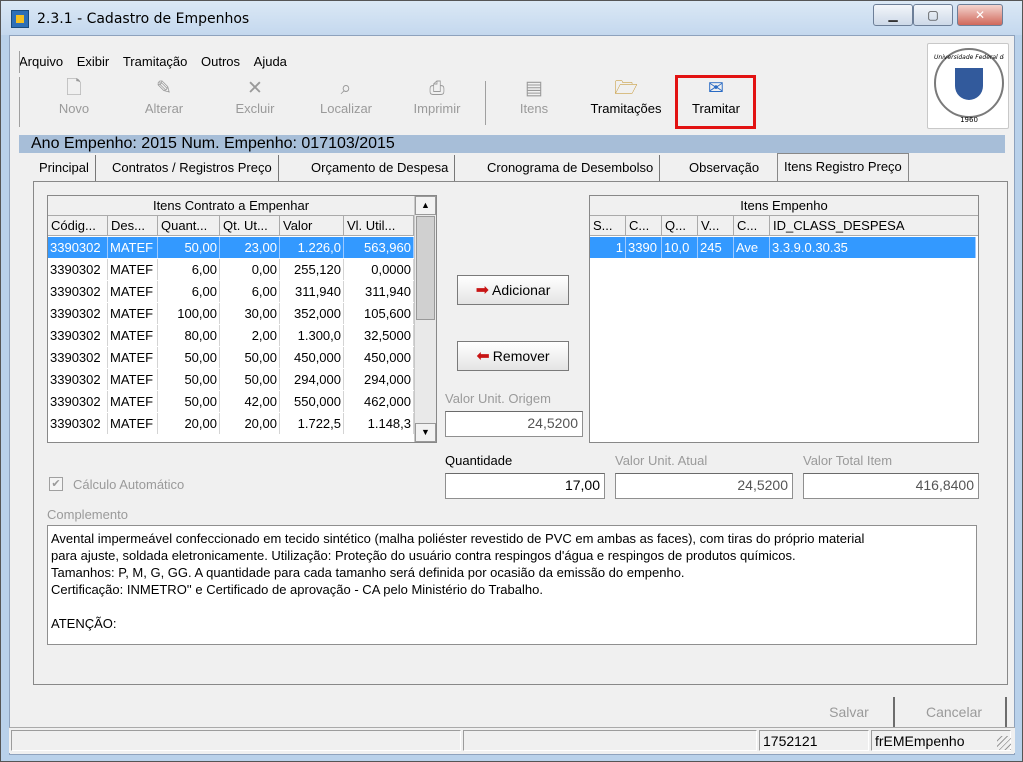 The height and width of the screenshot is (762, 1023). I want to click on imprimir-button: ⎙ Imprimir, so click(437, 102).